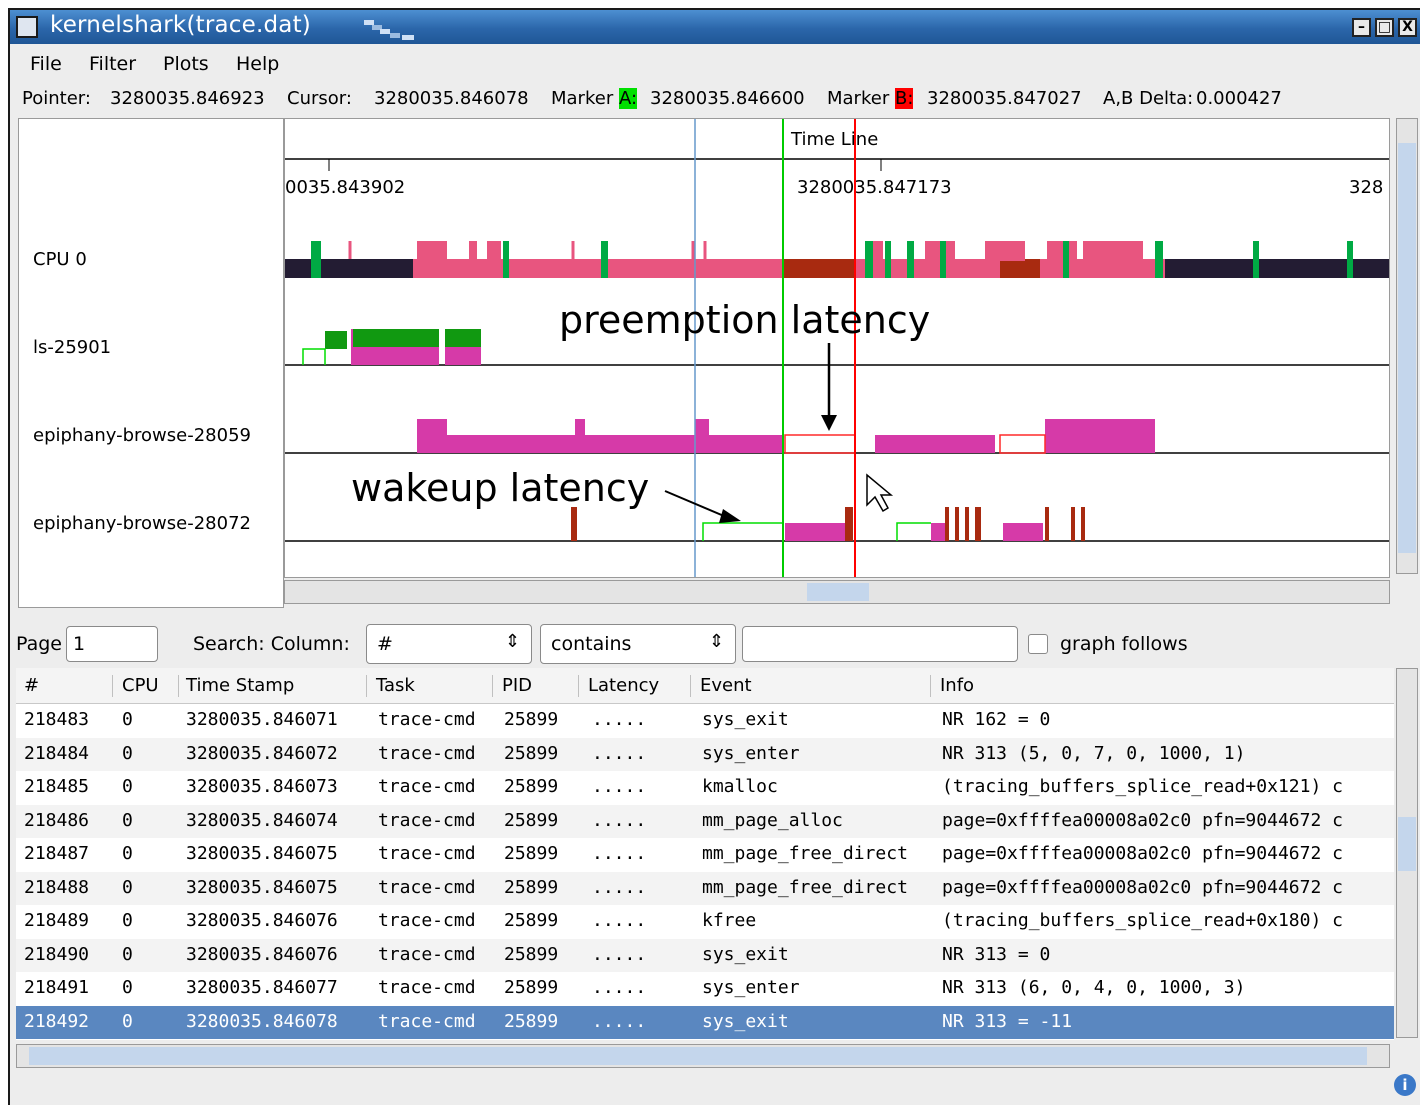 This screenshot has width=1420, height=1105. Describe the element at coordinates (698, 1056) in the screenshot. I see `table-hscroll-thumb` at that location.